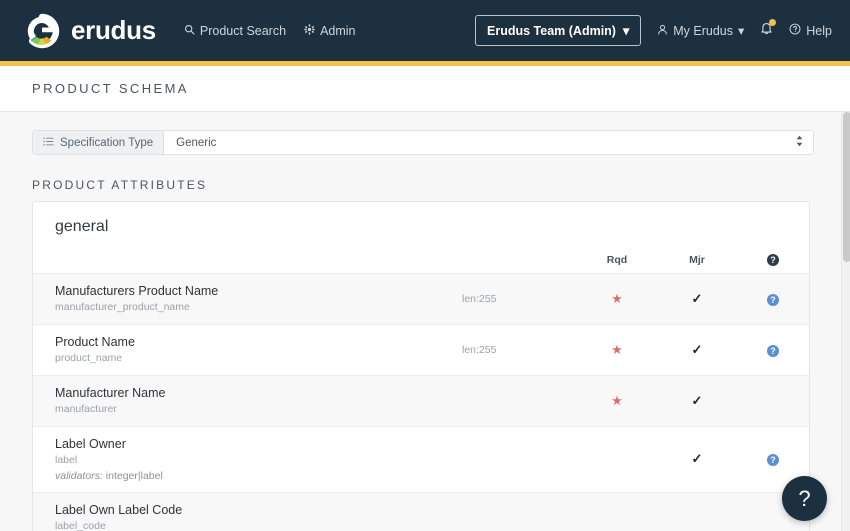 The width and height of the screenshot is (850, 531). I want to click on specification-type-label: Specification Type, so click(107, 142).